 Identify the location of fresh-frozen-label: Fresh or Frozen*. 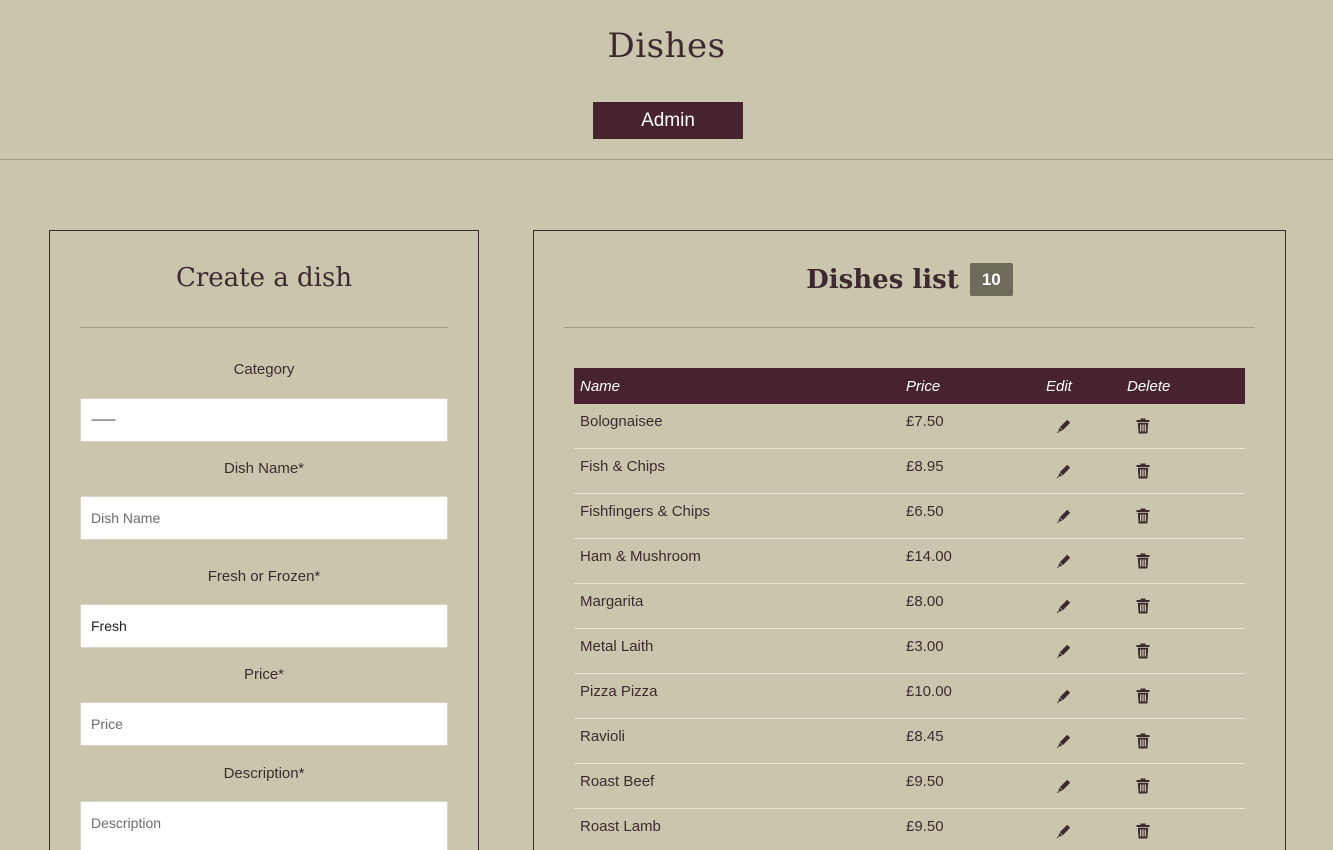
(264, 576).